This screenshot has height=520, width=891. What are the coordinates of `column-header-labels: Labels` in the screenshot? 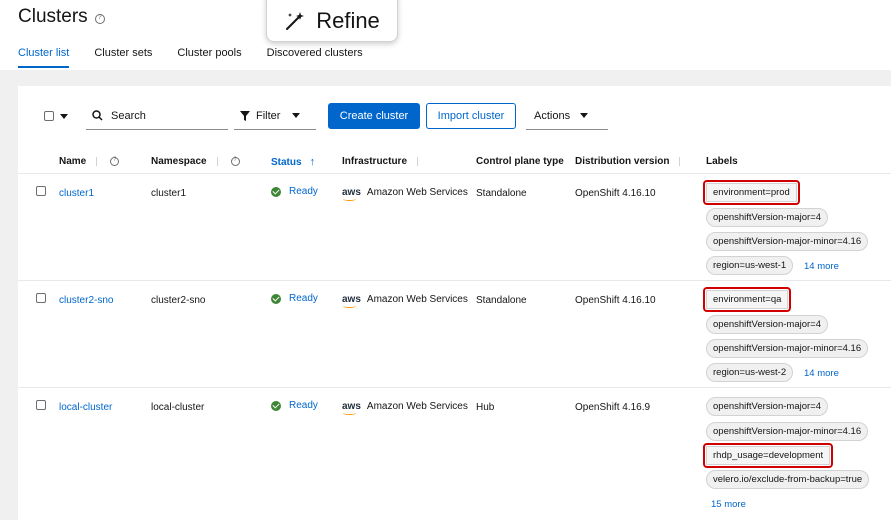 It's located at (722, 161).